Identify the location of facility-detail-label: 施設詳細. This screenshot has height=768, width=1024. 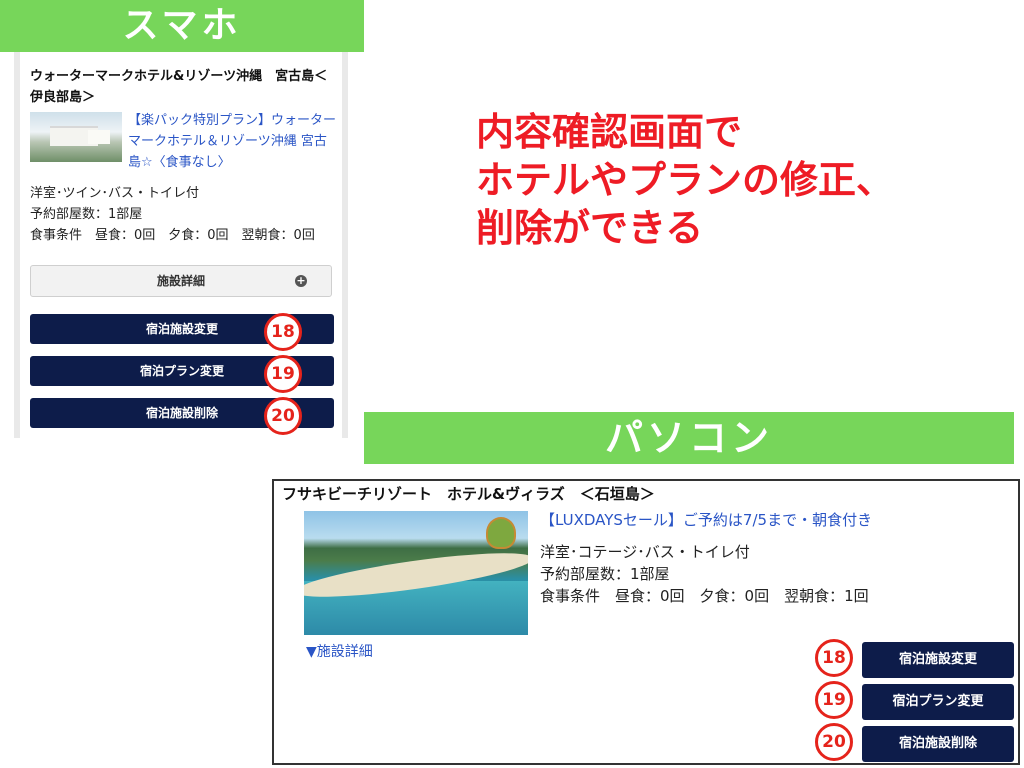
(180, 281).